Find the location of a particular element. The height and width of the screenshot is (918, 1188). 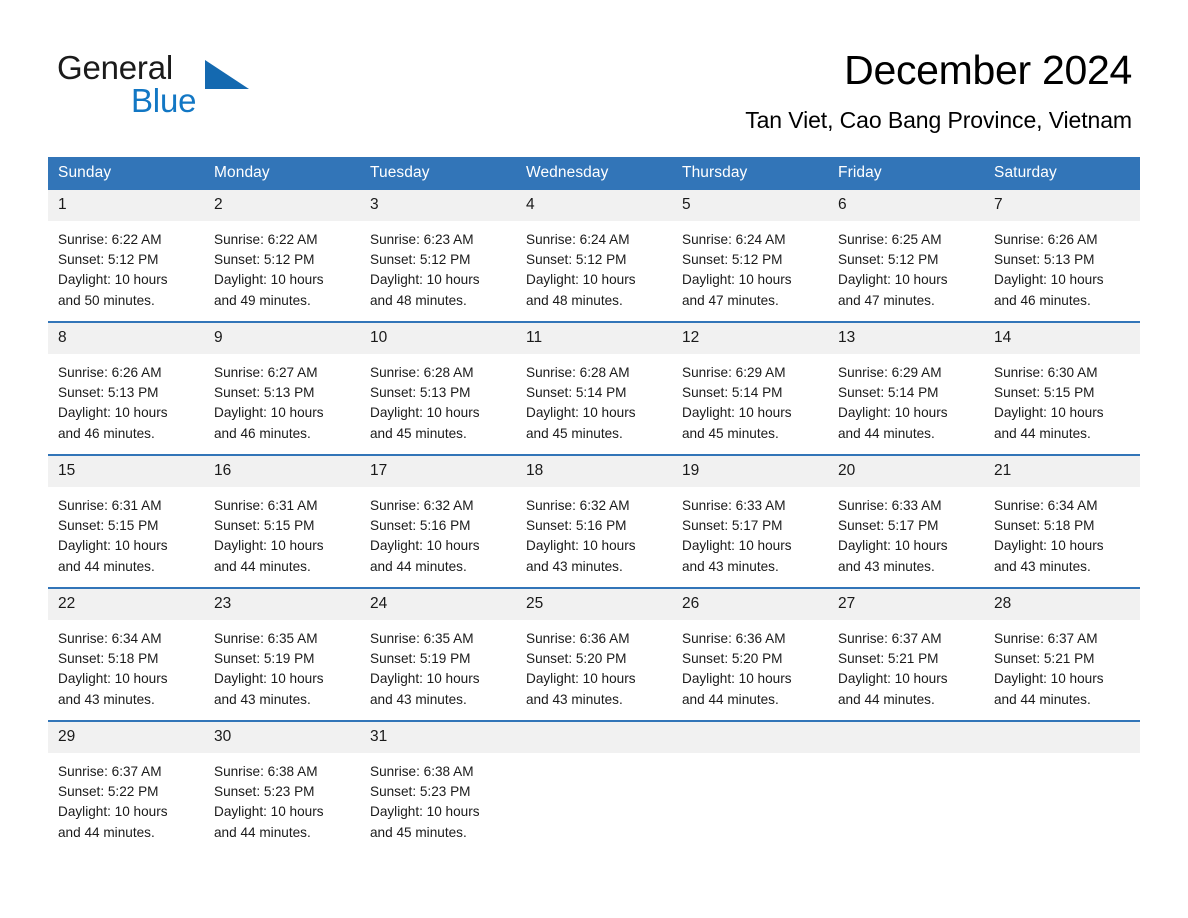

sunrise-text: Sunrise: 6:29 AM is located at coordinates (734, 372).